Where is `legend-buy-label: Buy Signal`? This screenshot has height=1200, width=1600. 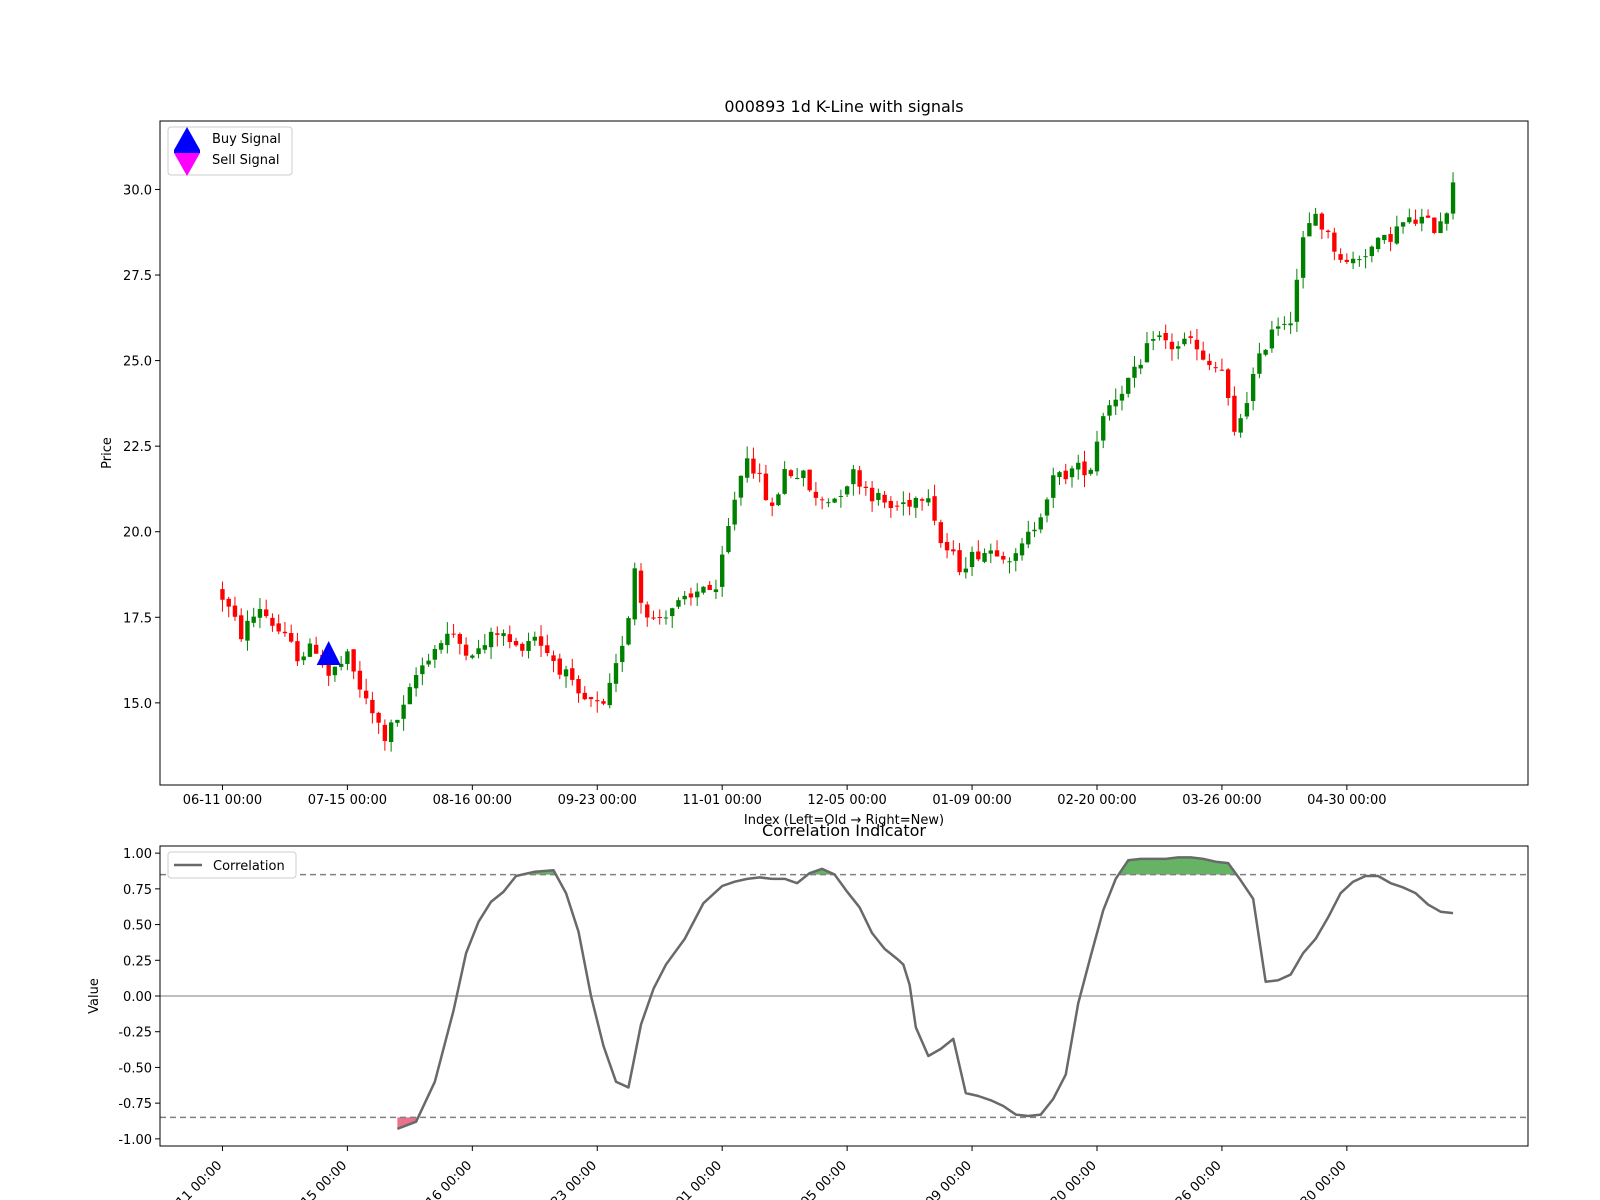
legend-buy-label: Buy Signal is located at coordinates (246, 139).